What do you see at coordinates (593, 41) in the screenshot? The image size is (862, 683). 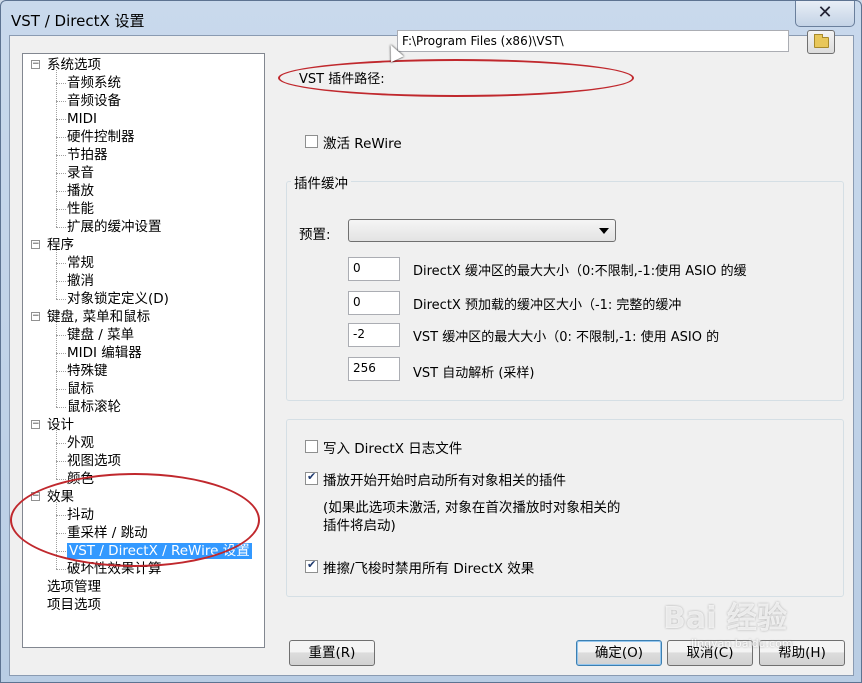 I see `vst-path-input: F:\Program Files (x86)\VST\` at bounding box center [593, 41].